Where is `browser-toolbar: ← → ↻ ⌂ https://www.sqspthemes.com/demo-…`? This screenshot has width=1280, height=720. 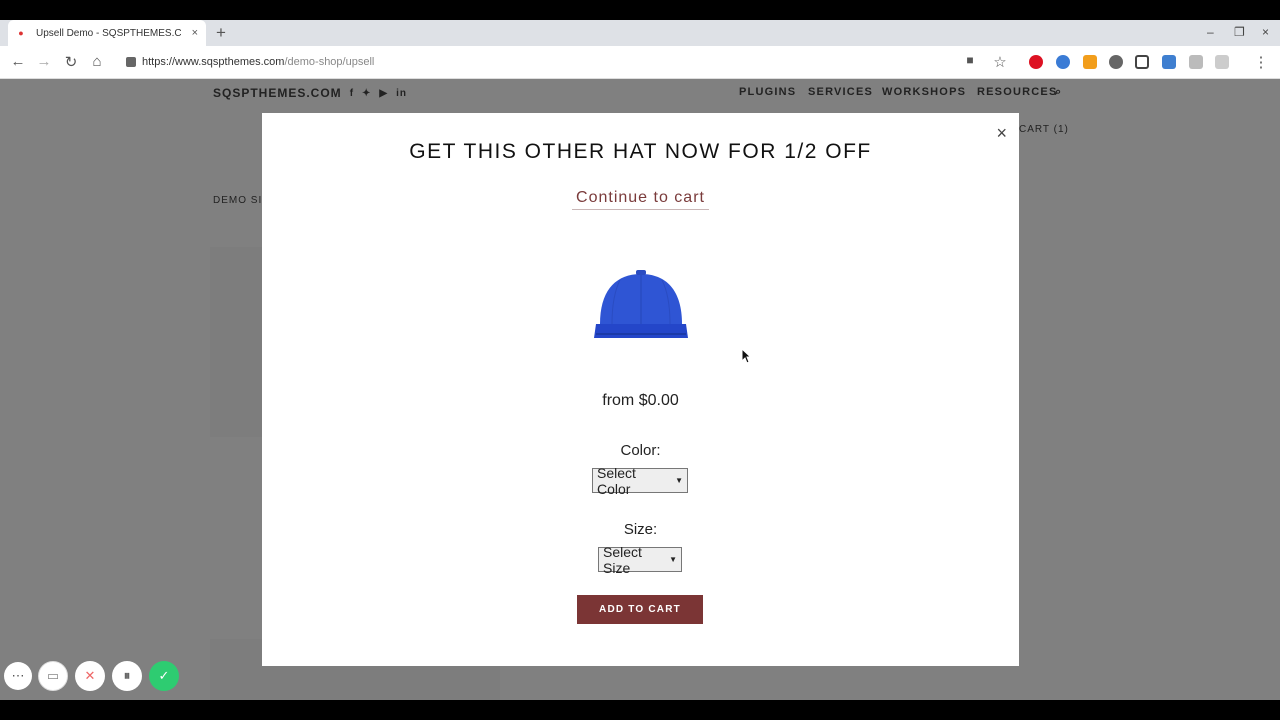
browser-toolbar: ← → ↻ ⌂ https://www.sqspthemes.com/demo-… is located at coordinates (640, 62).